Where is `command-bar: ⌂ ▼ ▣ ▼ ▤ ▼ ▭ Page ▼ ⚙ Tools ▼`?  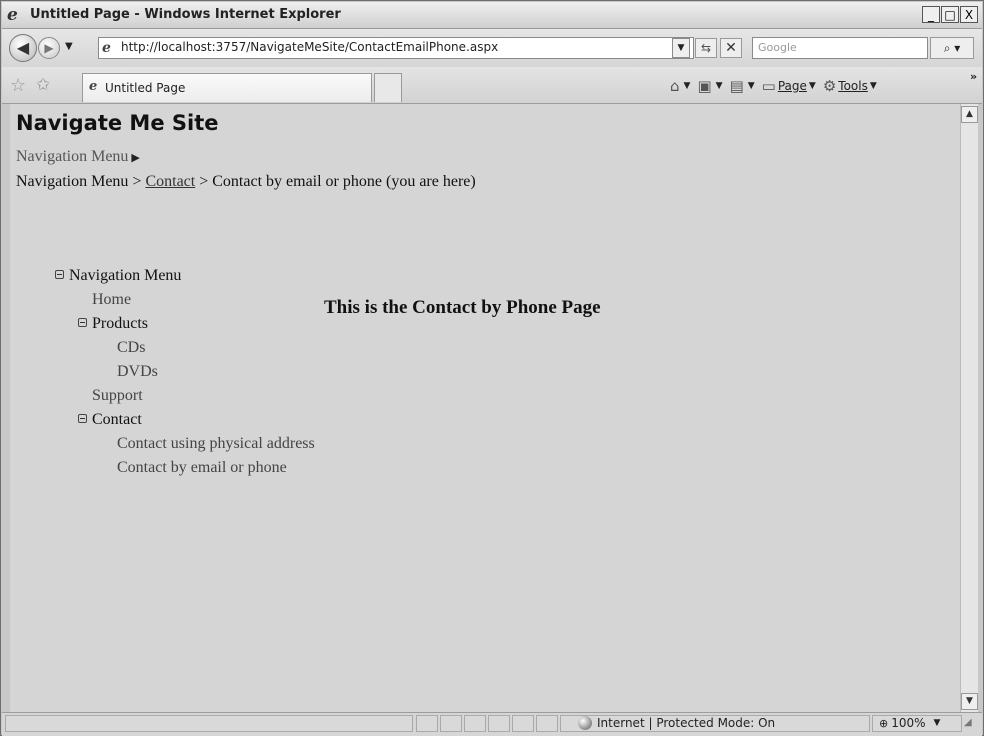 command-bar: ⌂ ▼ ▣ ▼ ▤ ▼ ▭ Page ▼ ⚙ Tools ▼ is located at coordinates (777, 86).